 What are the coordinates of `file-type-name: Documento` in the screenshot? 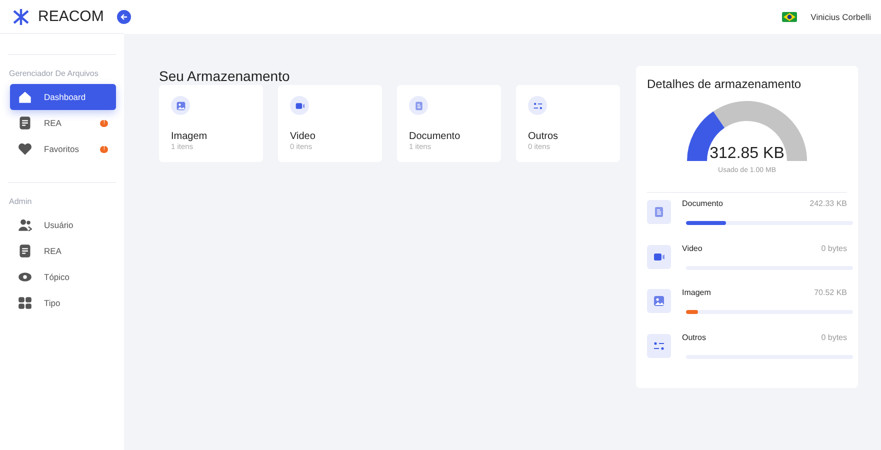 It's located at (702, 203).